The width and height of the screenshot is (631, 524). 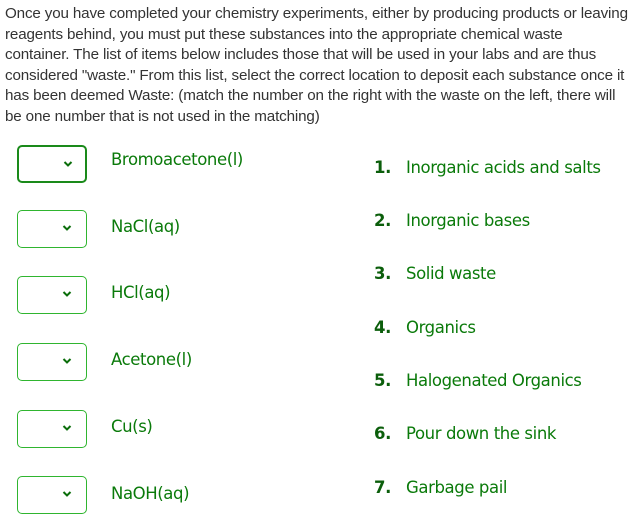 What do you see at coordinates (52, 429) in the screenshot?
I see `answer-dropdown-cu` at bounding box center [52, 429].